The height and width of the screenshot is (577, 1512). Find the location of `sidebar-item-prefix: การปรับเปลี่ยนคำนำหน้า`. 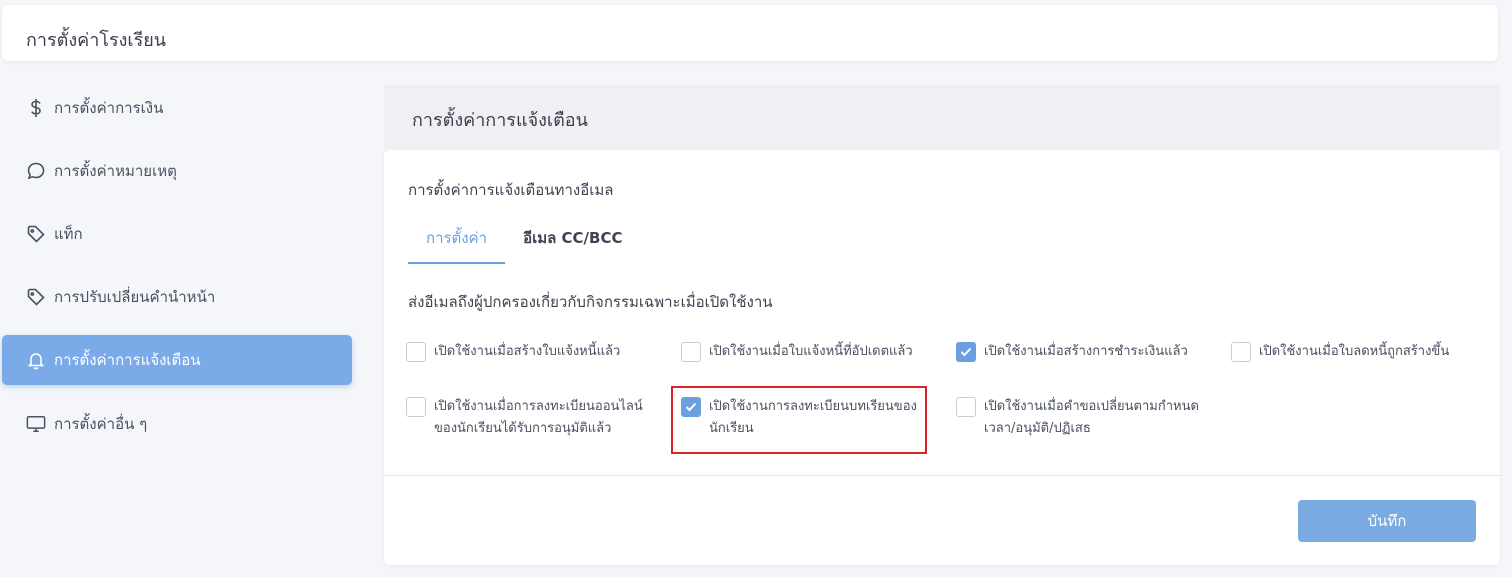

sidebar-item-prefix: การปรับเปลี่ยนคำนำหน้า is located at coordinates (177, 297).